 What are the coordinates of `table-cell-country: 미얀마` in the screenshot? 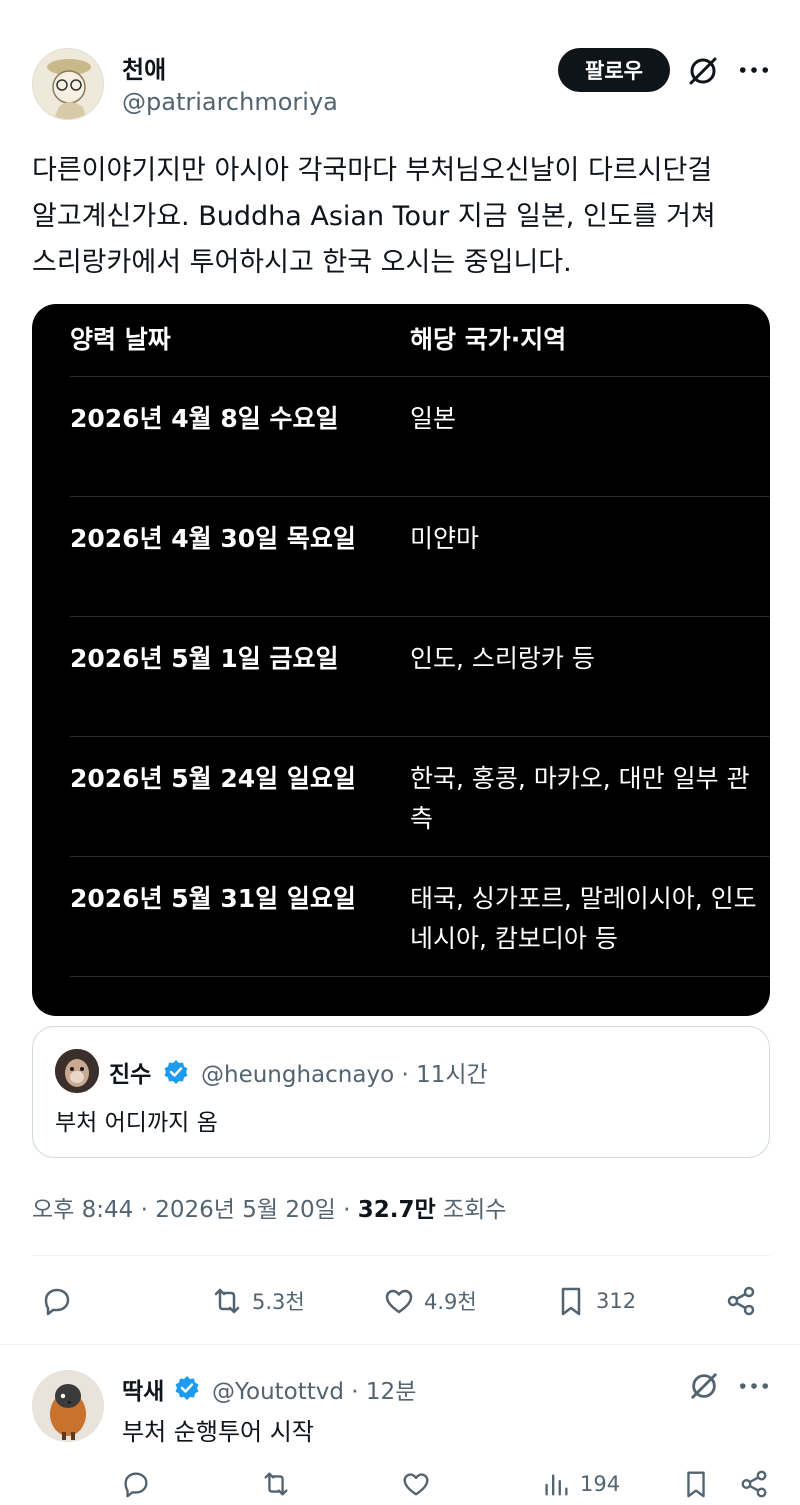 It's located at (445, 538).